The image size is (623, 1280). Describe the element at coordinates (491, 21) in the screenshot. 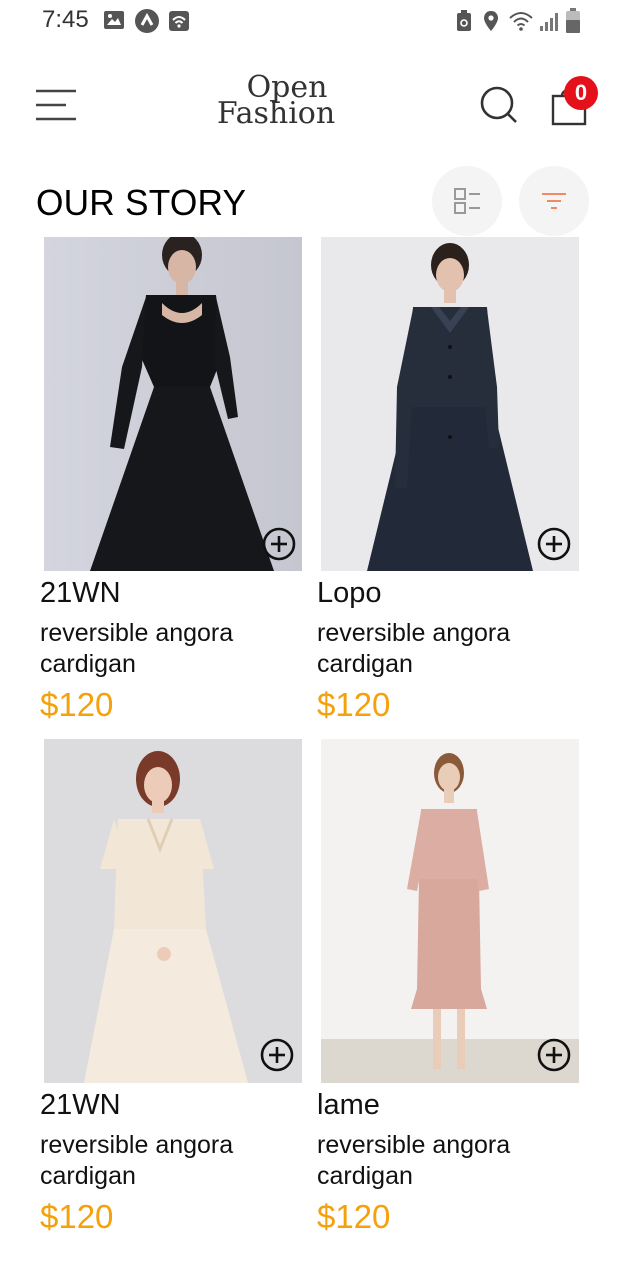

I see `location-icon` at that location.